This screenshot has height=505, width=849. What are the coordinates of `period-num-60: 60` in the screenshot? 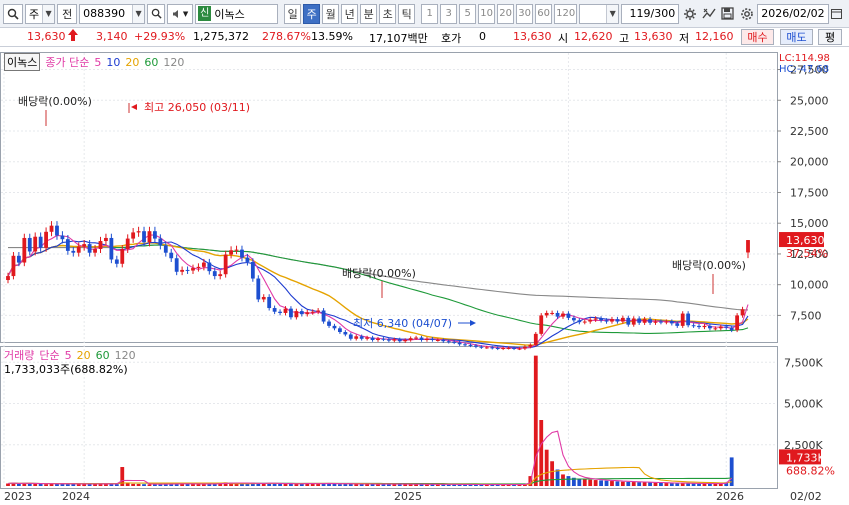 It's located at (544, 13).